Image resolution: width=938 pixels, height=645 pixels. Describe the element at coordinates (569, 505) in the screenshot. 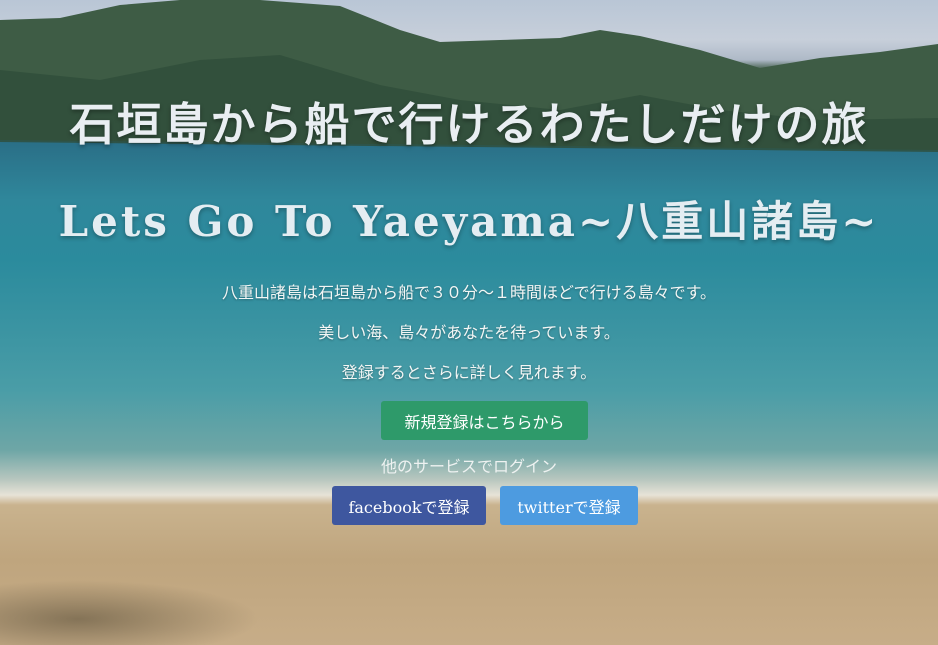

I see `twitter-signup-button: twitterで登録` at that location.